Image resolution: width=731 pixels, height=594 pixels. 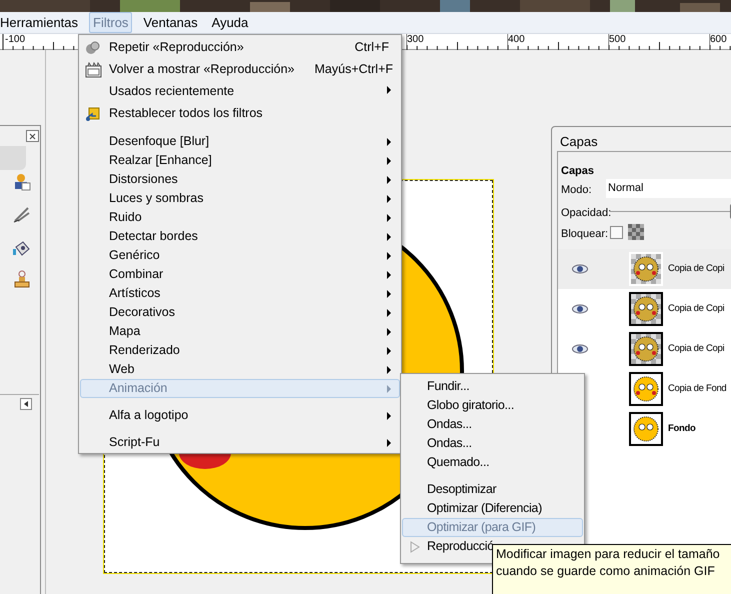 I want to click on ruler-label: 500, so click(x=617, y=39).